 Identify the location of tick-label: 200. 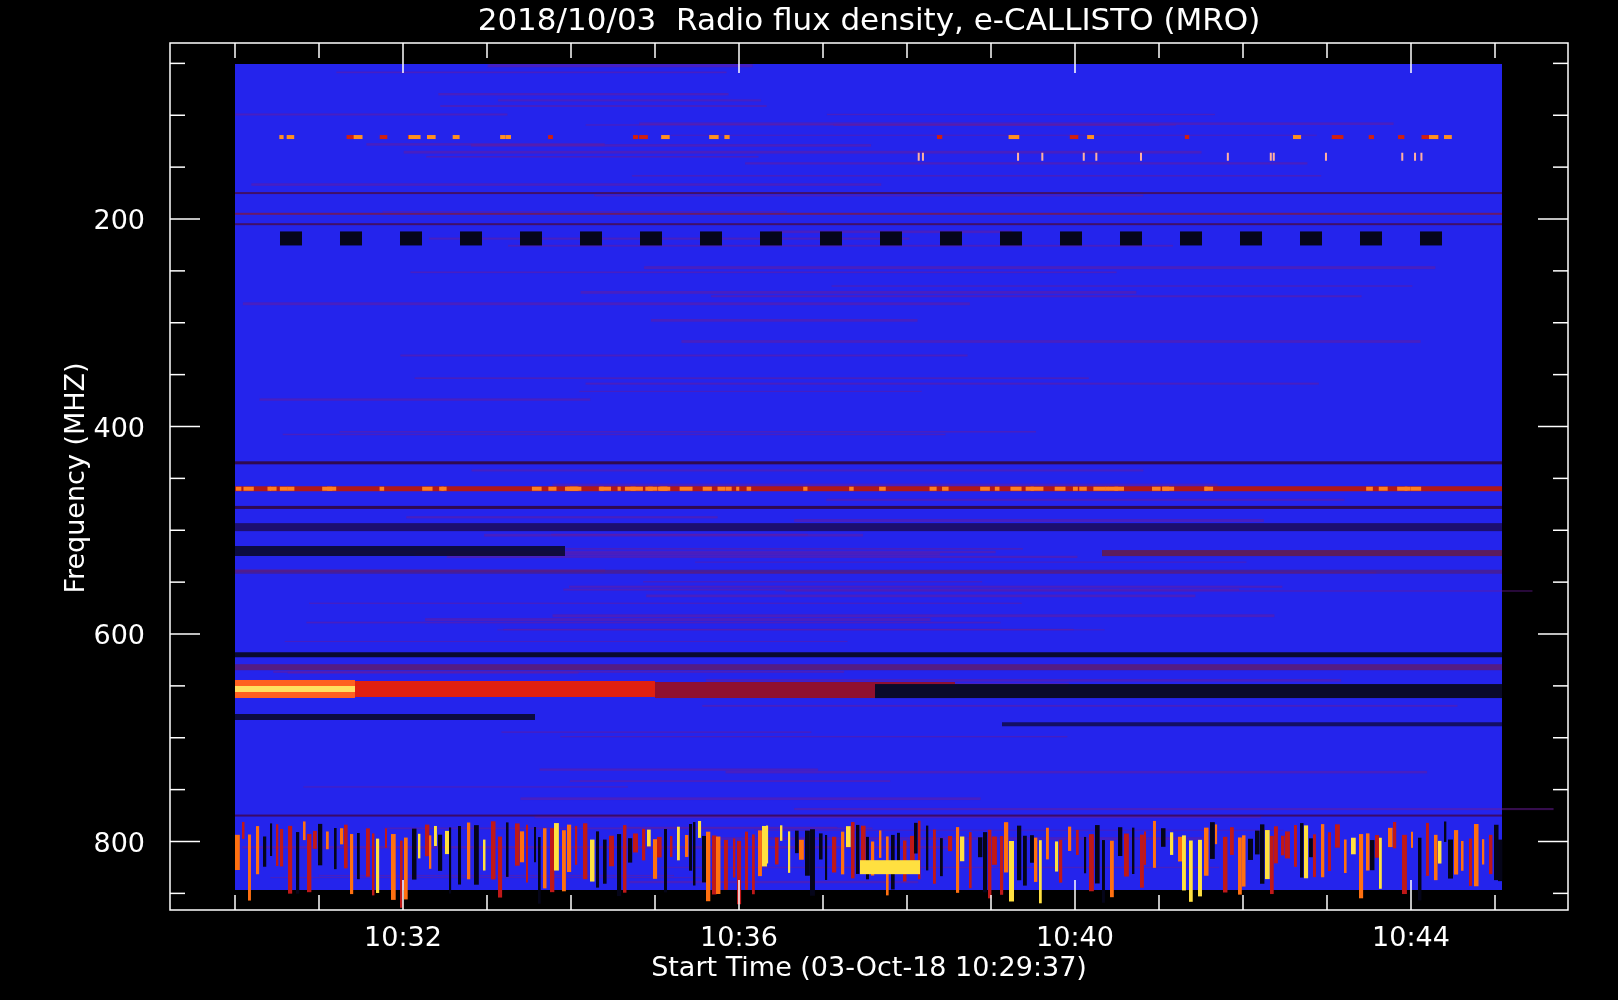
(119, 219).